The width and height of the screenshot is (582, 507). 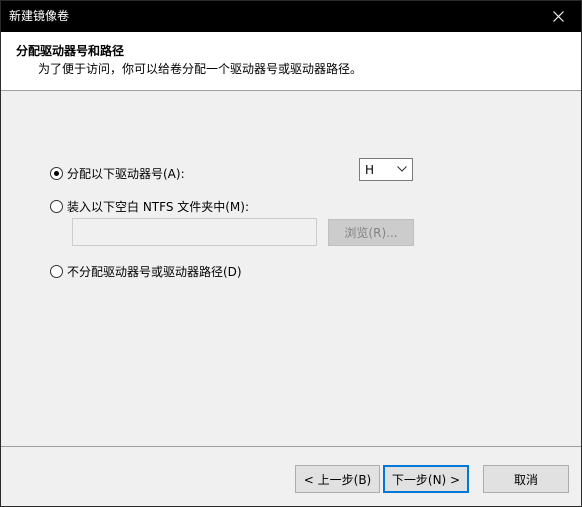 I want to click on radio-mount-folder: 装入以下空白 NTFS 文件夹中(M):, so click(x=149, y=206).